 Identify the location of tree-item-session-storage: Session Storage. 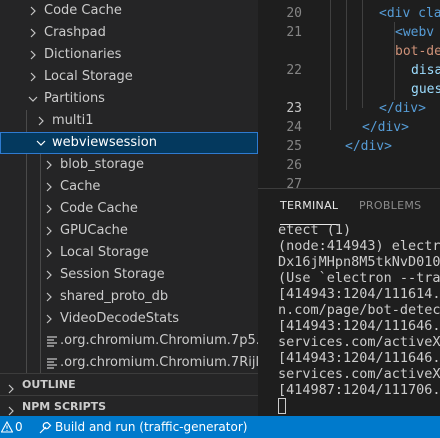
(129, 275).